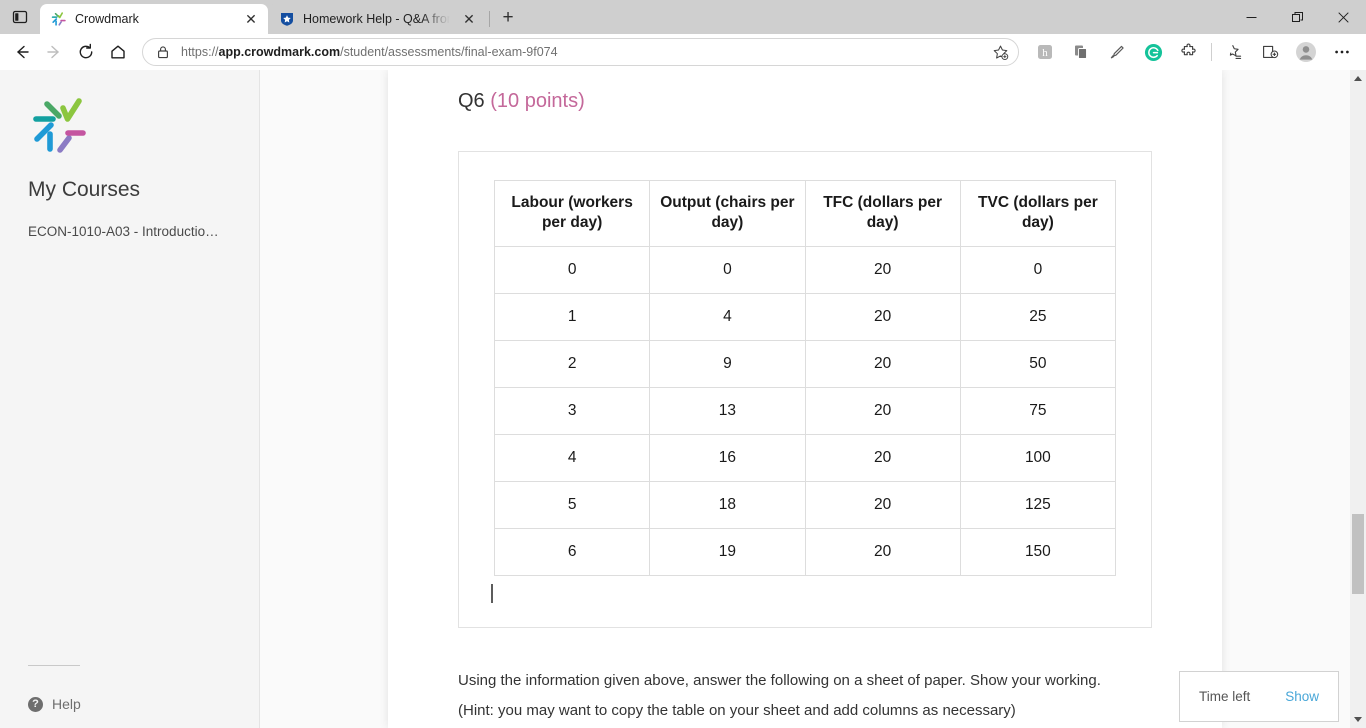  Describe the element at coordinates (154, 19) in the screenshot. I see `tab-crowdmark: Crowdmark ✕` at that location.